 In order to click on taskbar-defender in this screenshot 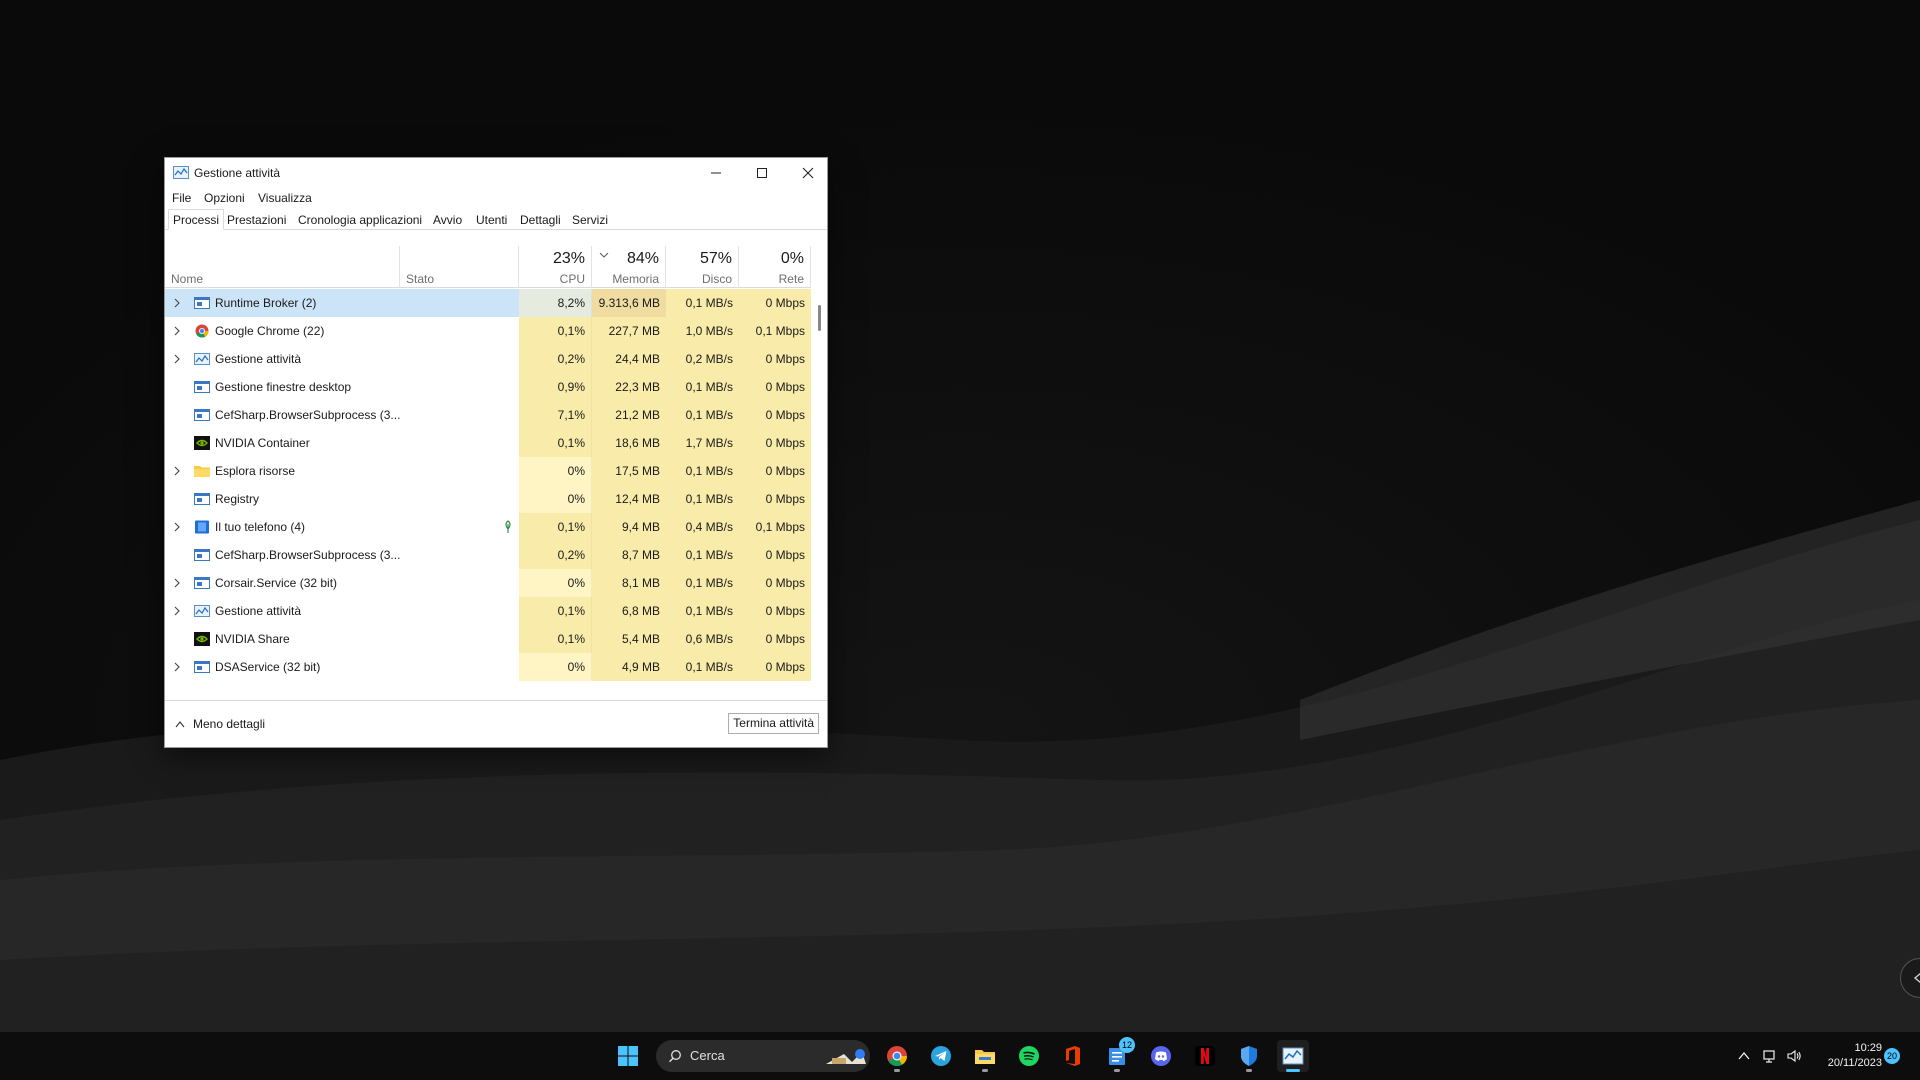, I will do `click(1249, 1056)`.